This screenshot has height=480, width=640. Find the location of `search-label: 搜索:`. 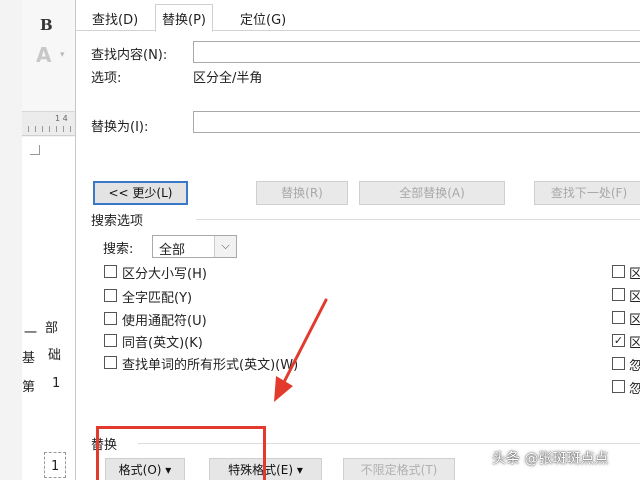

search-label: 搜索: is located at coordinates (118, 249).